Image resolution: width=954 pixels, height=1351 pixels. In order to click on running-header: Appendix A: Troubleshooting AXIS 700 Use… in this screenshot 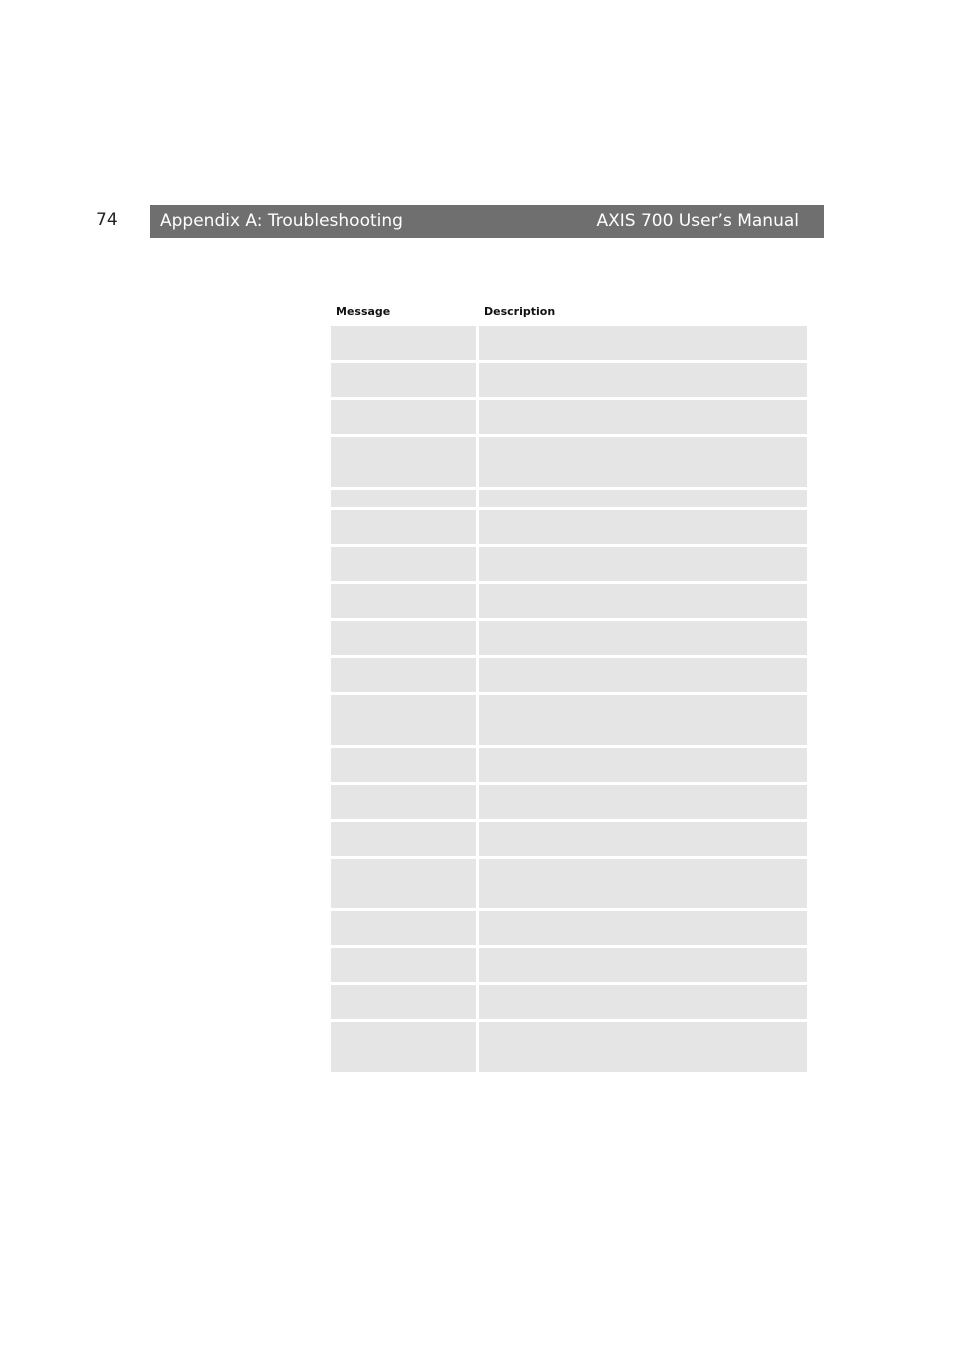, I will do `click(487, 221)`.